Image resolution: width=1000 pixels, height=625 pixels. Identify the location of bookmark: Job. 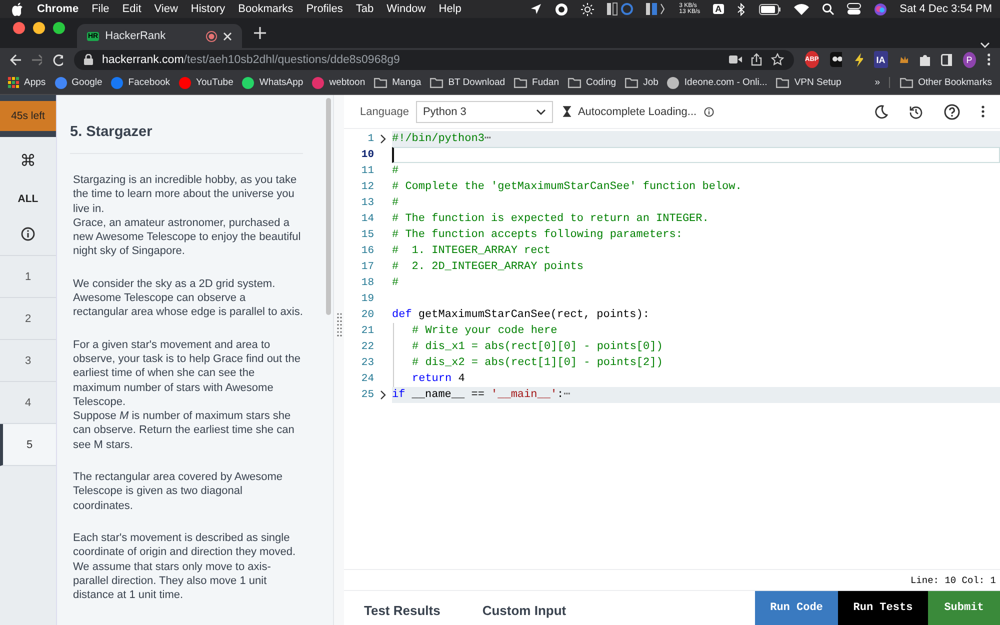
(641, 82).